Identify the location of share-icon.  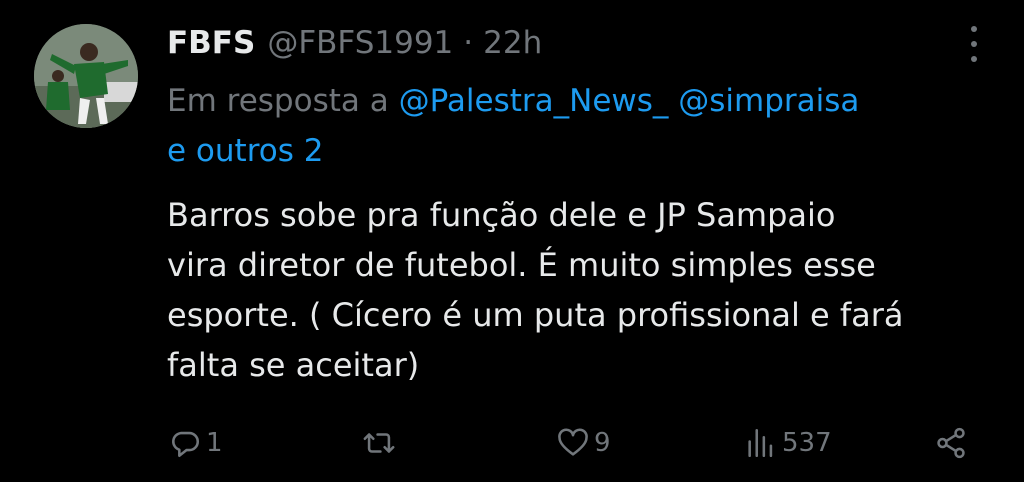
(951, 443).